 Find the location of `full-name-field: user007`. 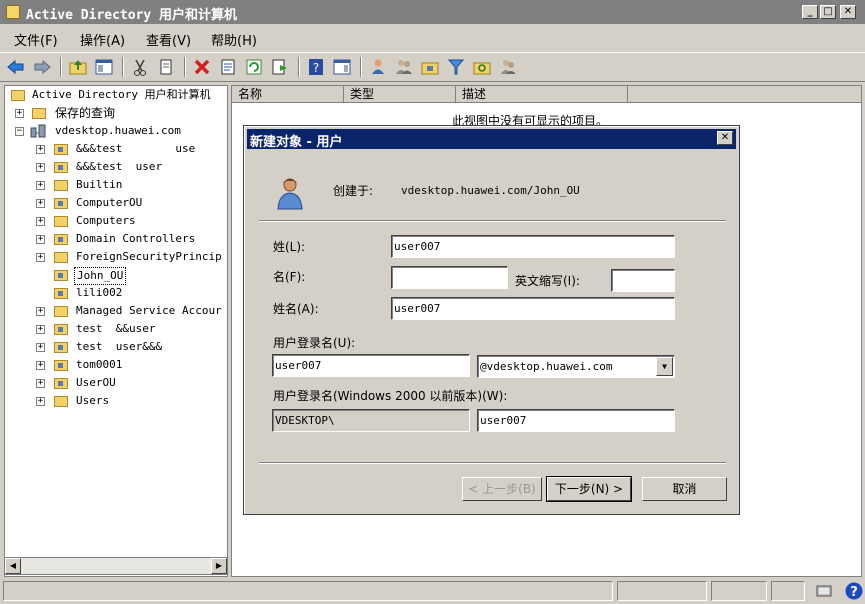

full-name-field: user007 is located at coordinates (533, 308).